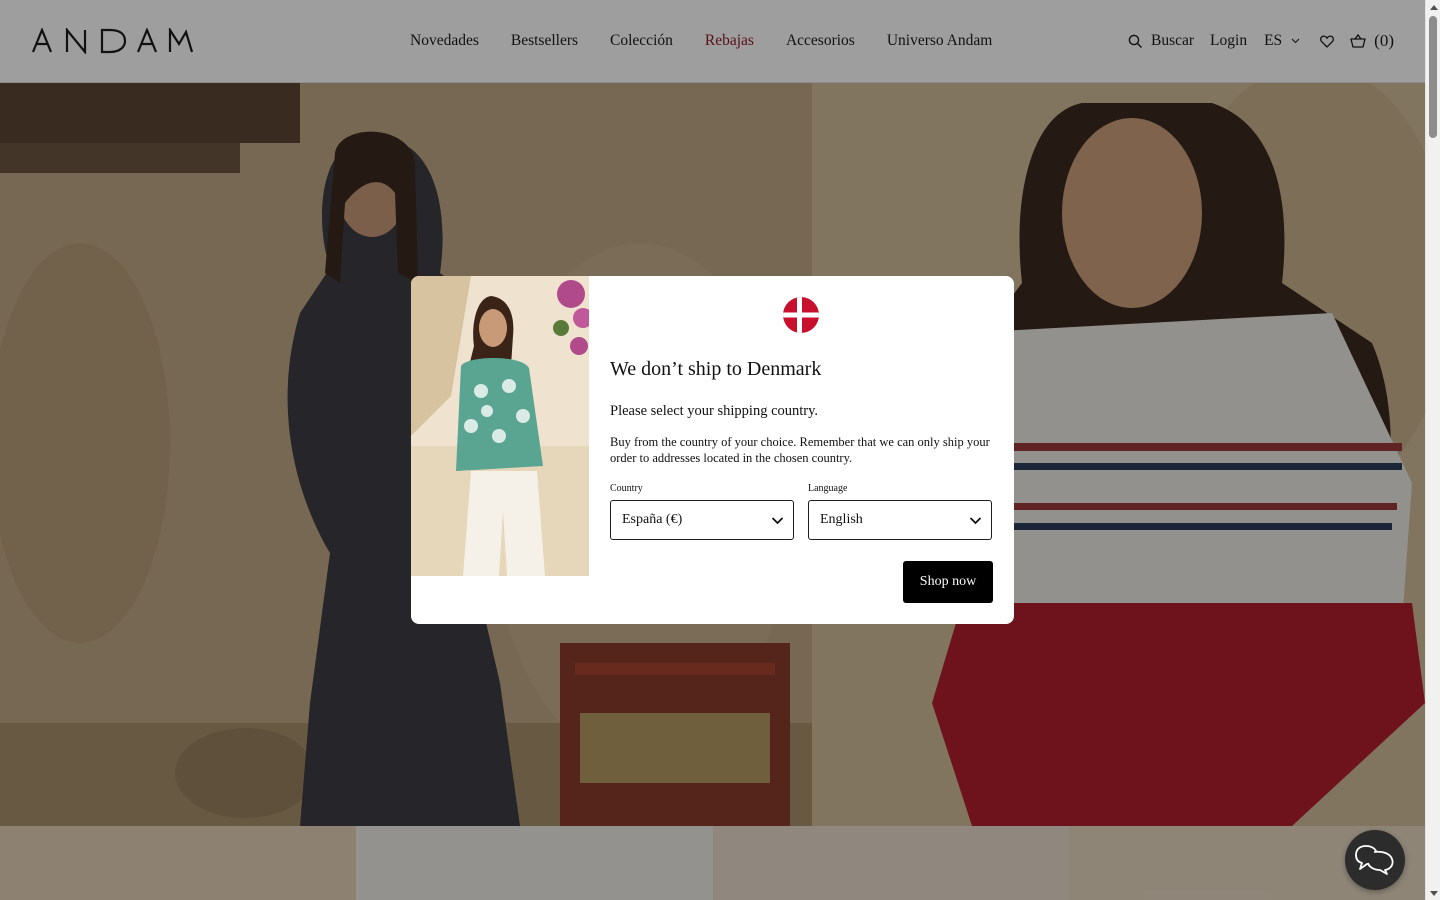 The width and height of the screenshot is (1440, 900). I want to click on scroll-down-arrow, so click(1433, 893).